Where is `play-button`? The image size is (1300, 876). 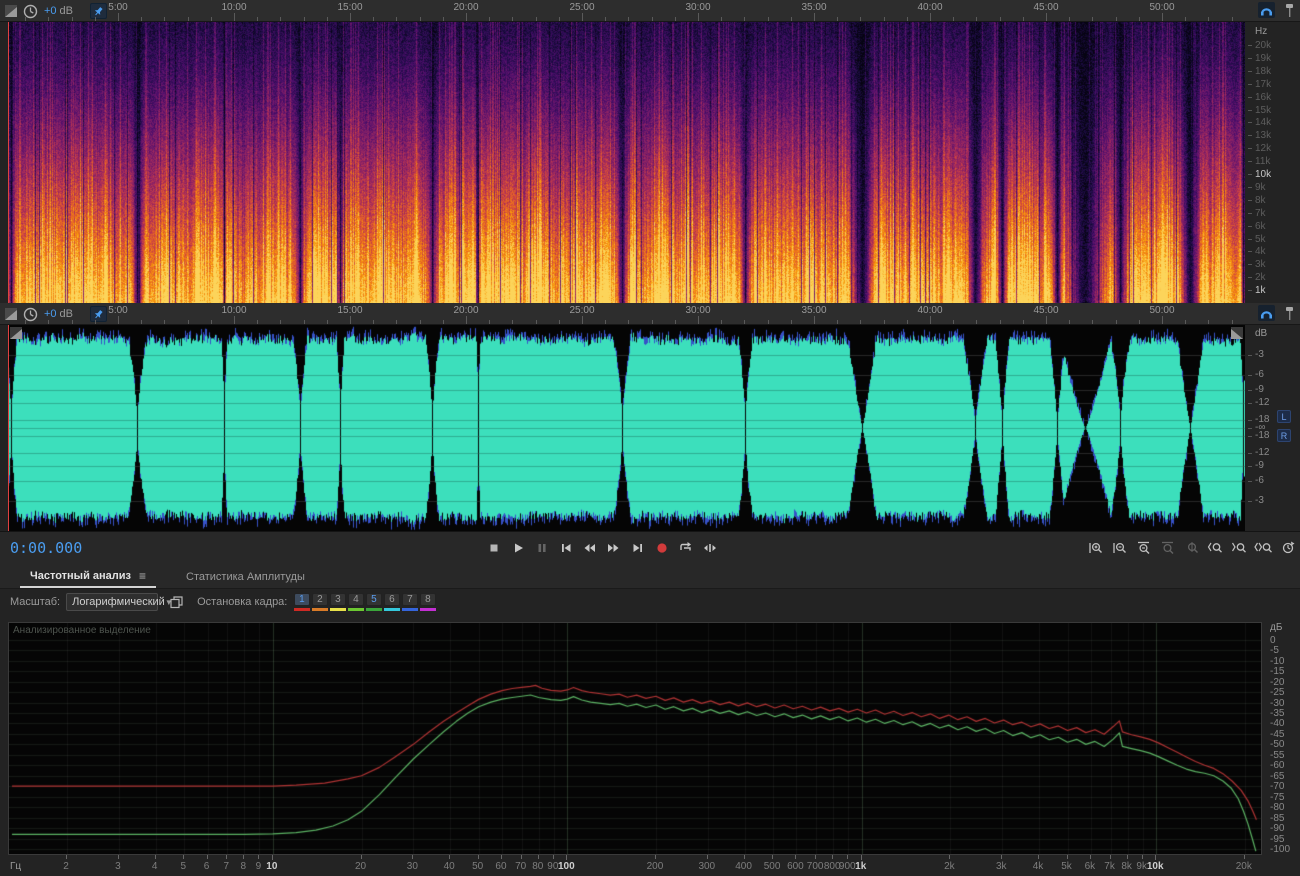 play-button is located at coordinates (517, 548).